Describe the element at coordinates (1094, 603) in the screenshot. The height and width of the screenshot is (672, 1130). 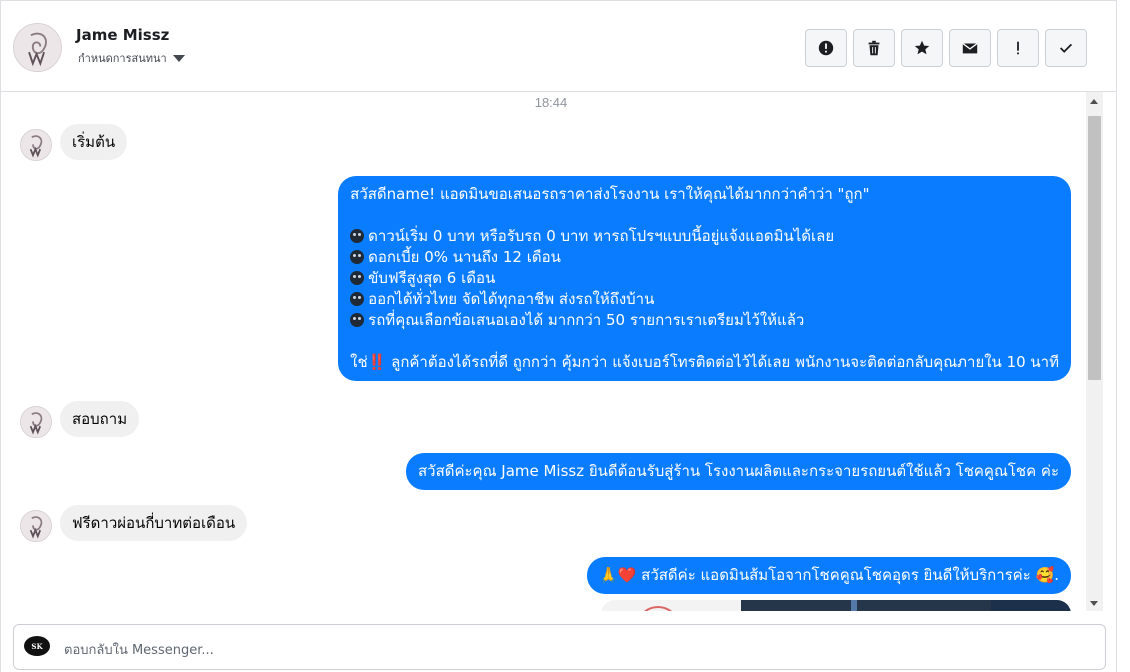
I see `scroll-down-arrow-icon` at that location.